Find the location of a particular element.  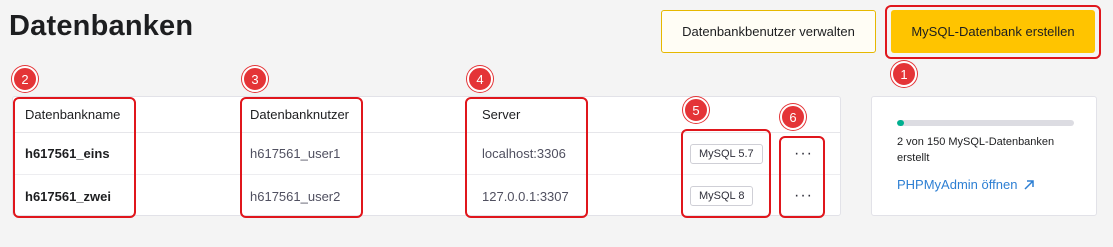

step-marker-2: 2 is located at coordinates (25, 79).